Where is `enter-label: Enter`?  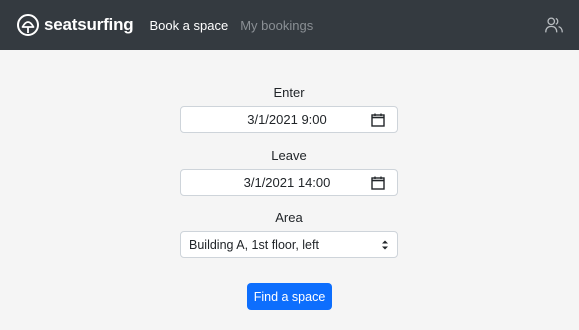
enter-label: Enter is located at coordinates (289, 92).